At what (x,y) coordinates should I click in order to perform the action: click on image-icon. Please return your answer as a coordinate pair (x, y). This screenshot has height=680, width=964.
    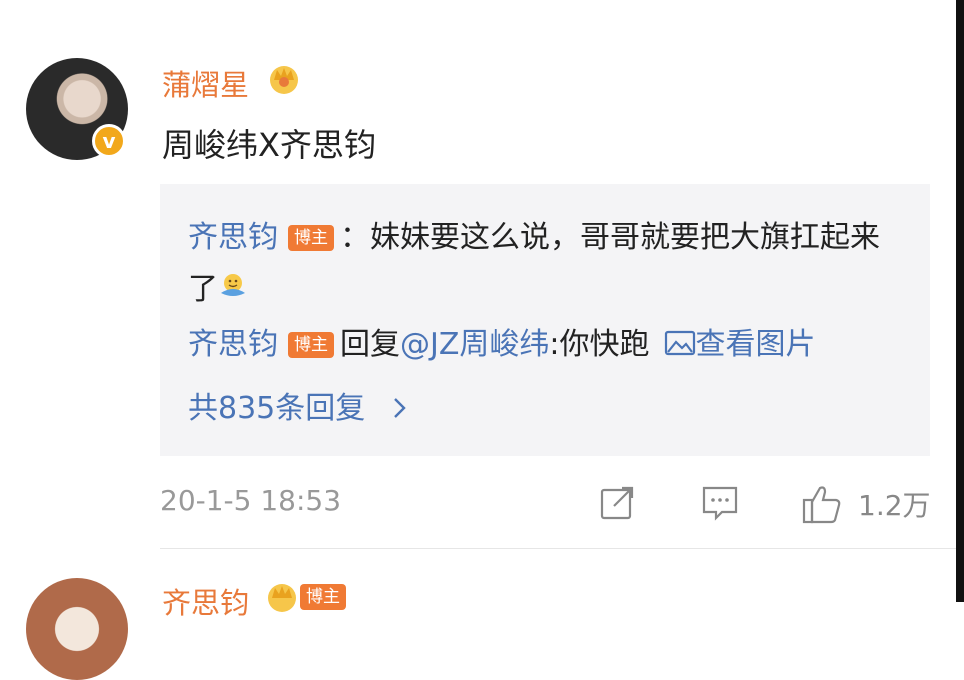
    Looking at the image, I should click on (680, 343).